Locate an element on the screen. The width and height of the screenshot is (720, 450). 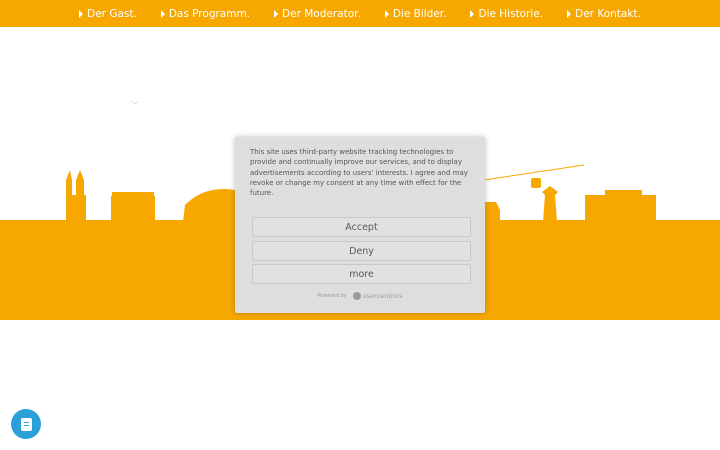
nav-item-label: Das Programm. is located at coordinates (209, 13).